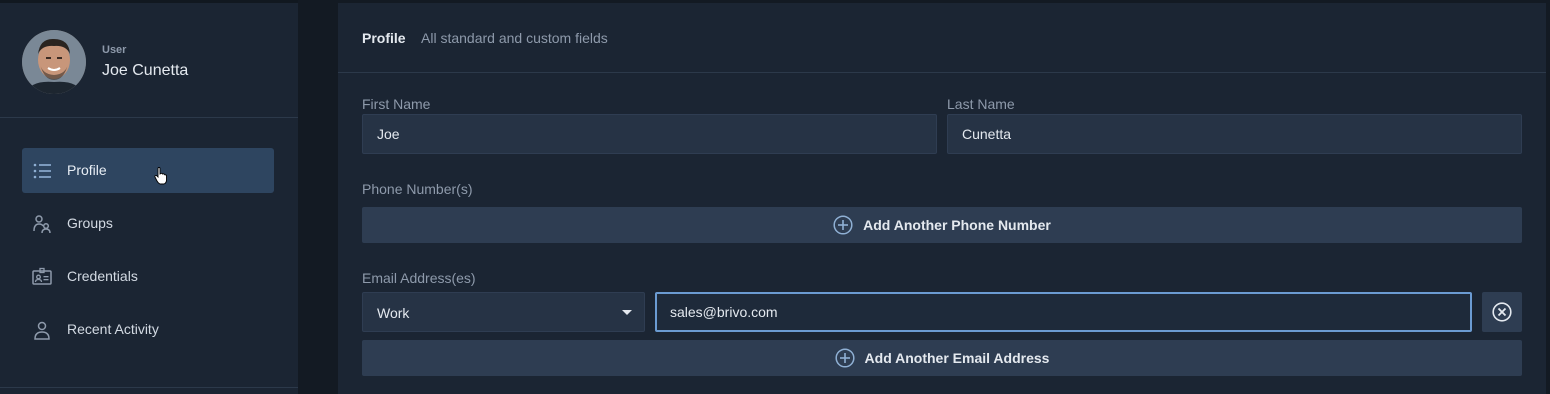 This screenshot has height=394, width=1550. Describe the element at coordinates (957, 358) in the screenshot. I see `add-email-label: Add Another Email Address` at that location.